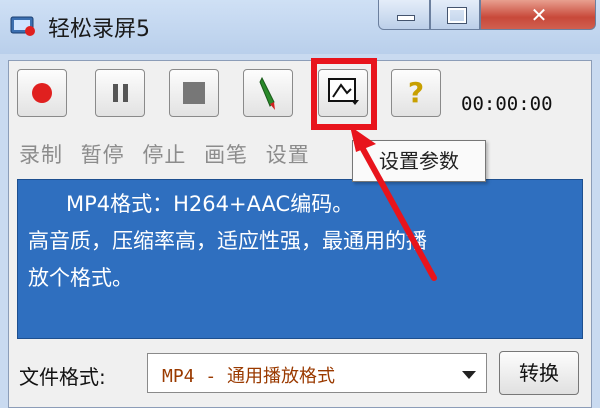  I want to click on settings-label: 设置, so click(287, 155).